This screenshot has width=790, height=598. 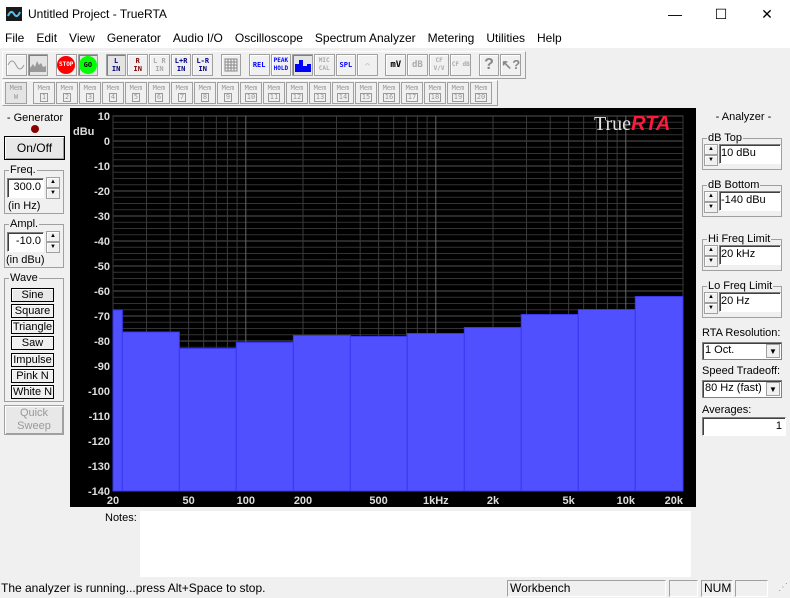 What do you see at coordinates (343, 93) in the screenshot?
I see `memory-slot-14-button: Mem 14` at bounding box center [343, 93].